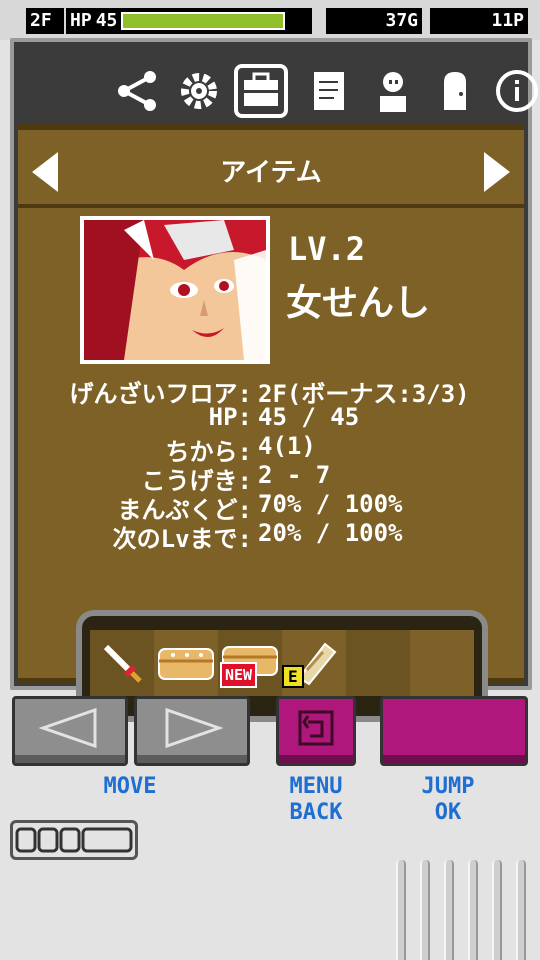 Image resolution: width=540 pixels, height=960 pixels. What do you see at coordinates (184, 510) in the screenshot?
I see `stat-label: まんぷくど:` at bounding box center [184, 510].